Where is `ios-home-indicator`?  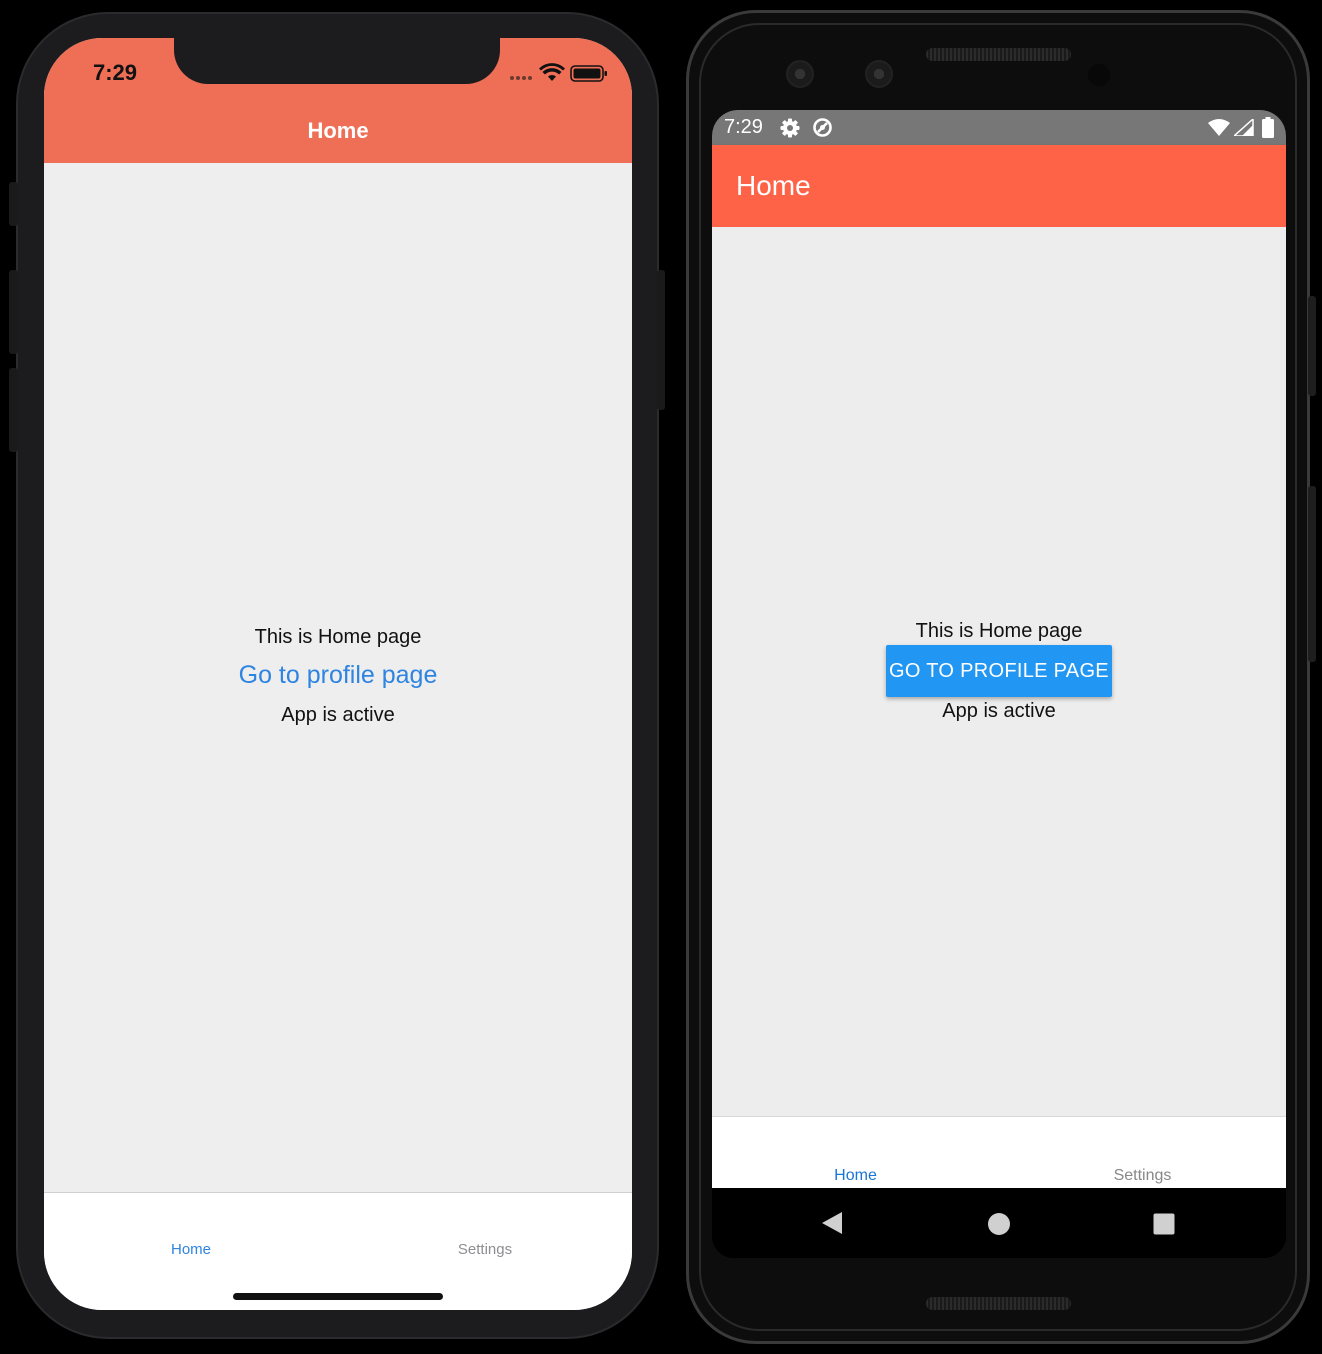
ios-home-indicator is located at coordinates (338, 1296).